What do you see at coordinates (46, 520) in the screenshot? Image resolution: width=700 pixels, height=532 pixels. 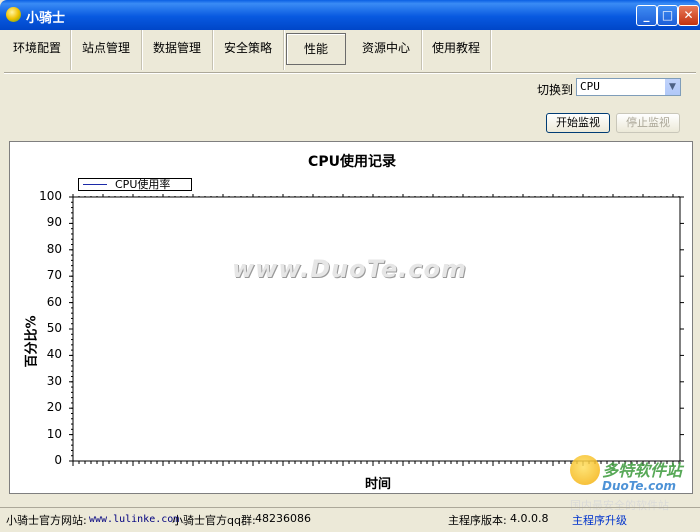 I see `site-label: 小骑士官方网站:` at bounding box center [46, 520].